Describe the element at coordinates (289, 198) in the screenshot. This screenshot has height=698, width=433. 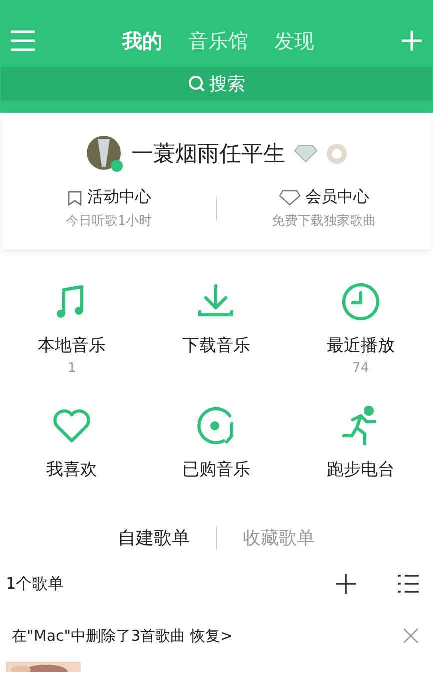
I see `vip-diamond-icon` at that location.